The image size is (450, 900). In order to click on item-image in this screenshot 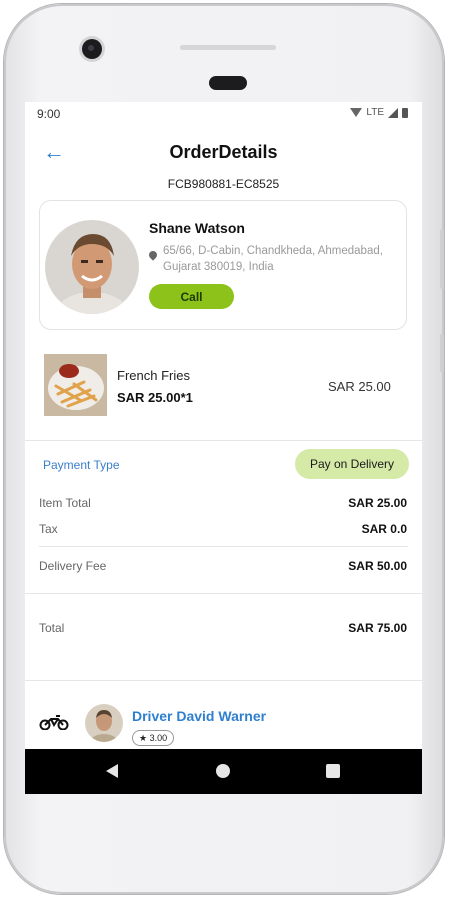, I will do `click(75, 385)`.